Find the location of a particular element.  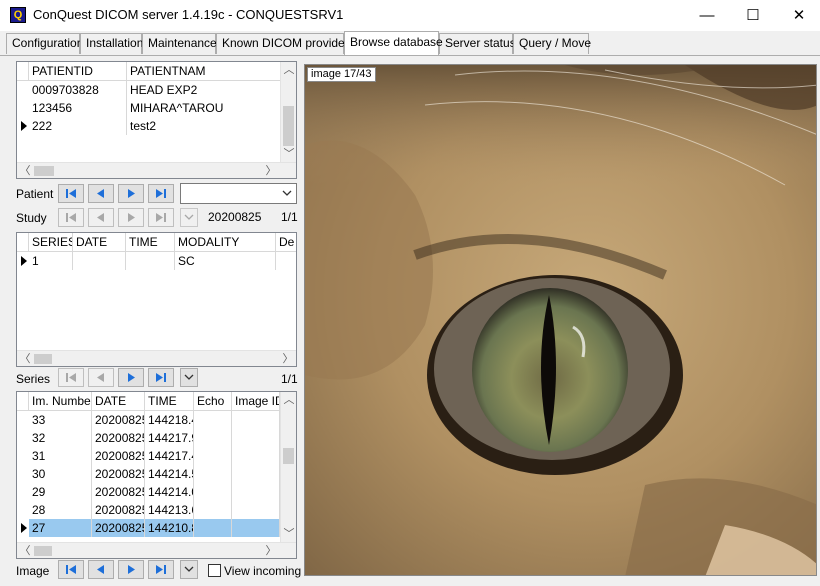

series-last-button is located at coordinates (161, 377).